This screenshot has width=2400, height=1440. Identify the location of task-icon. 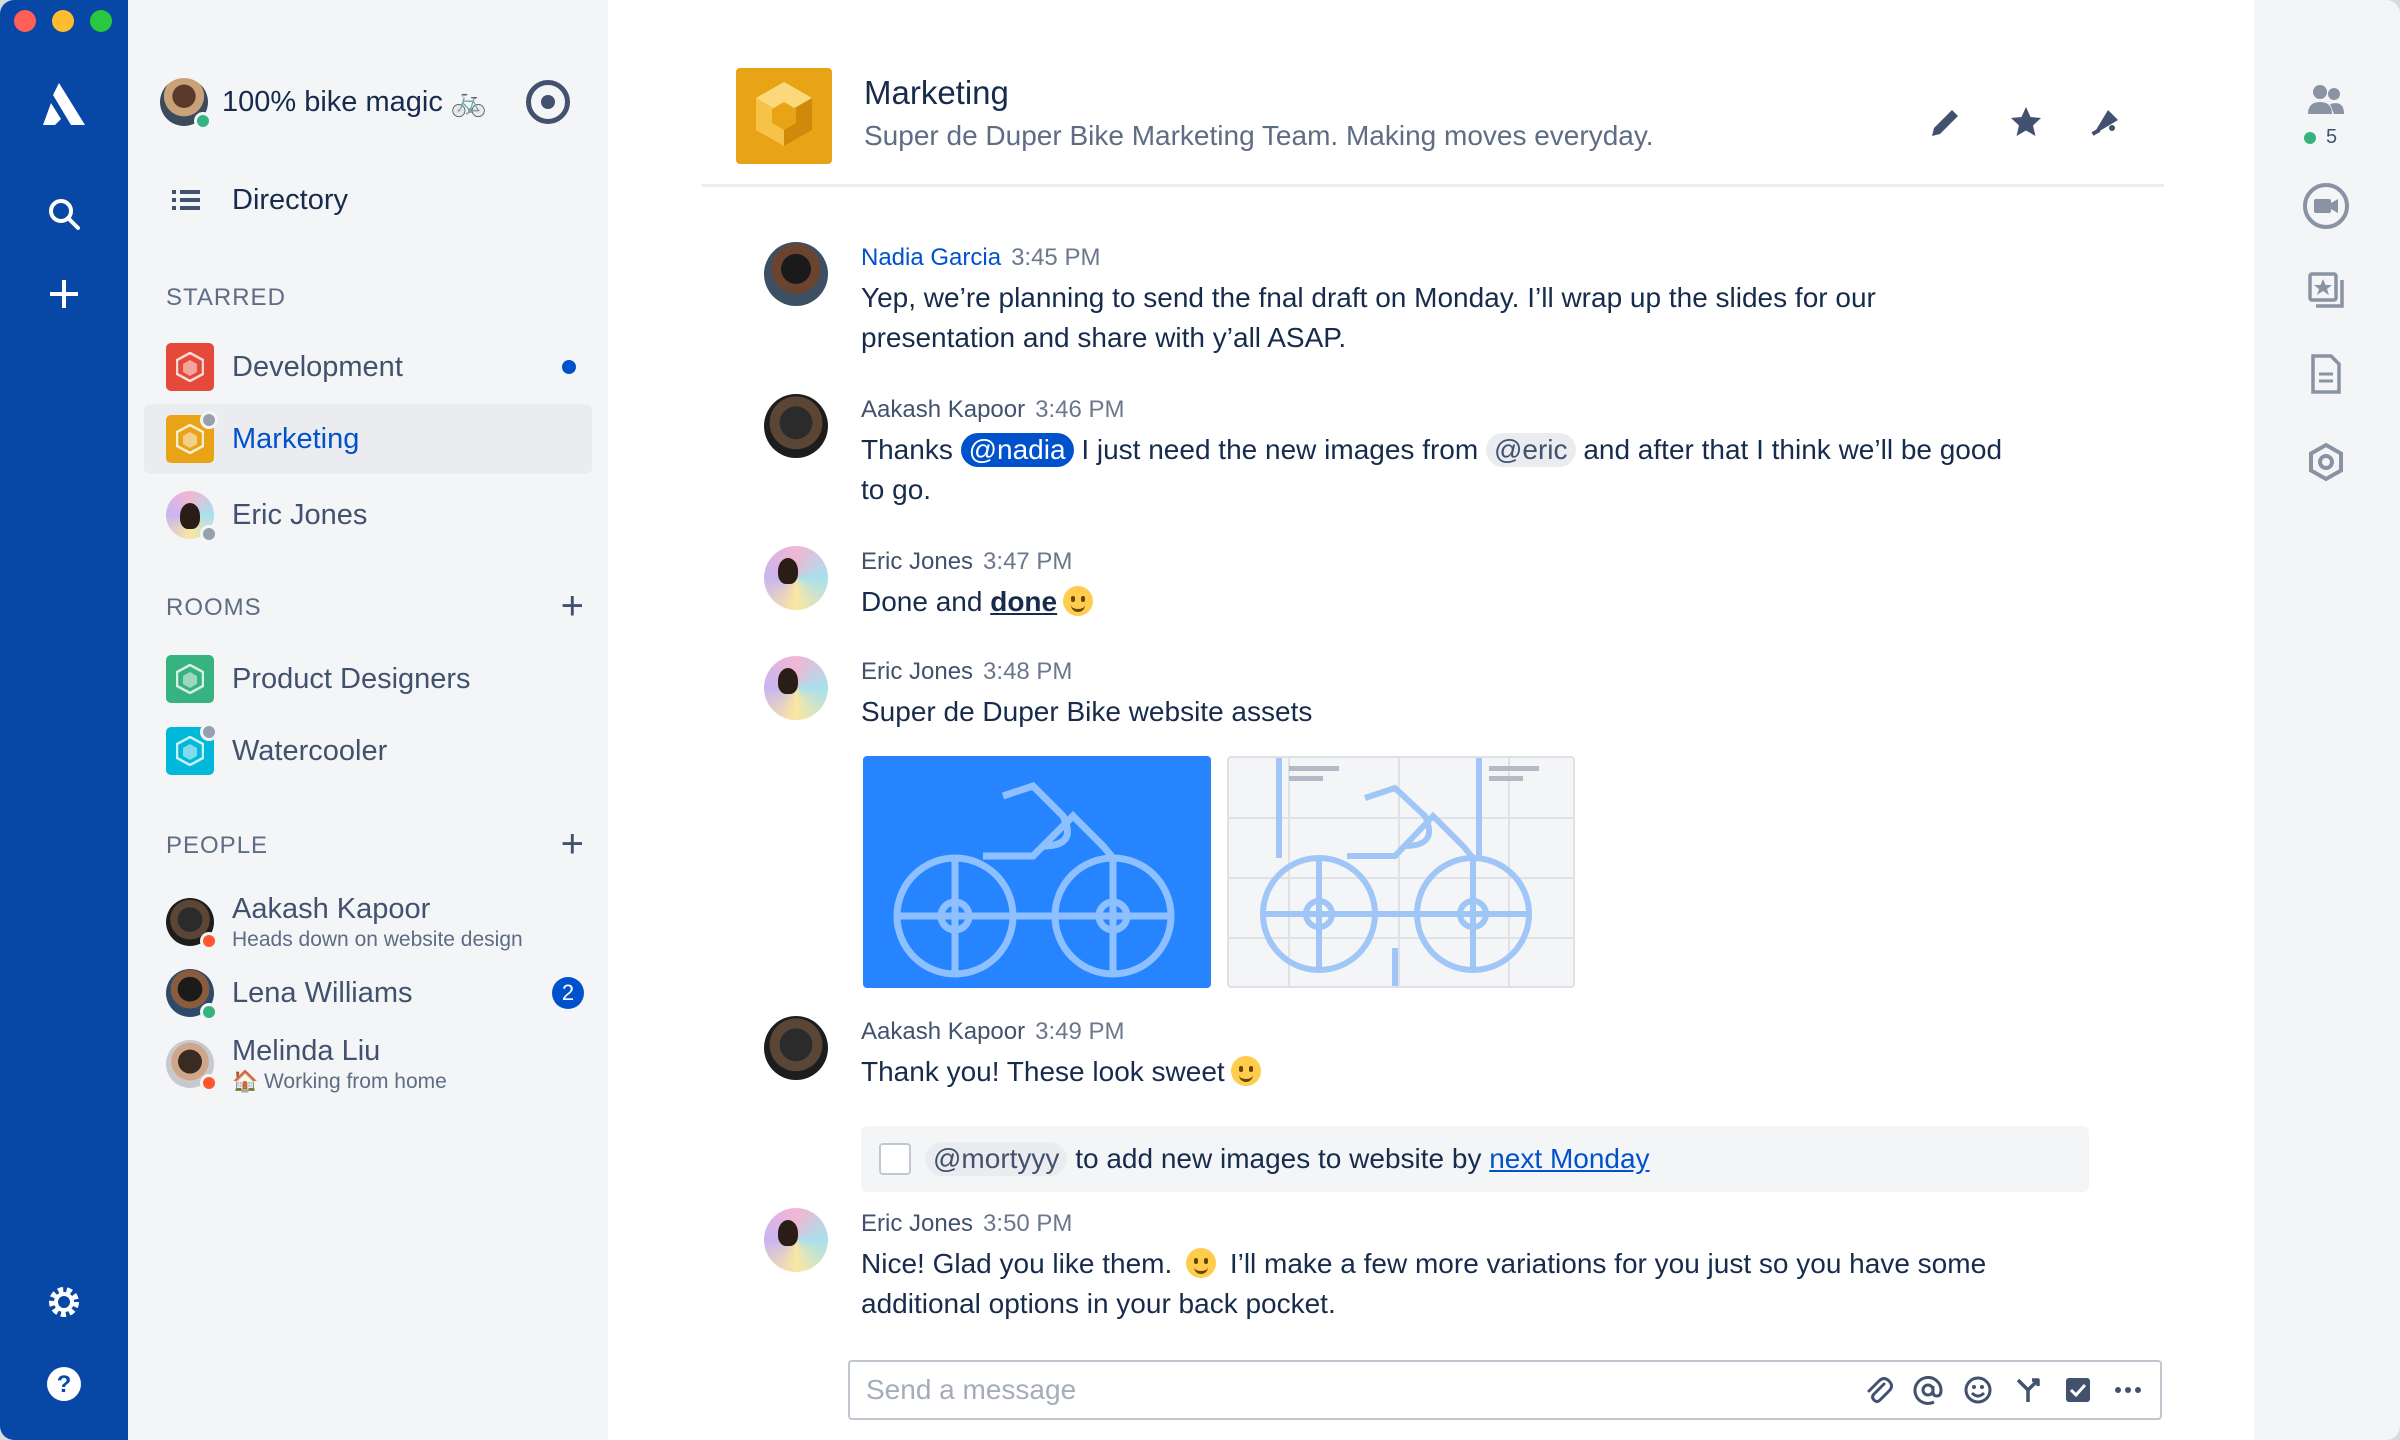
(2078, 1390).